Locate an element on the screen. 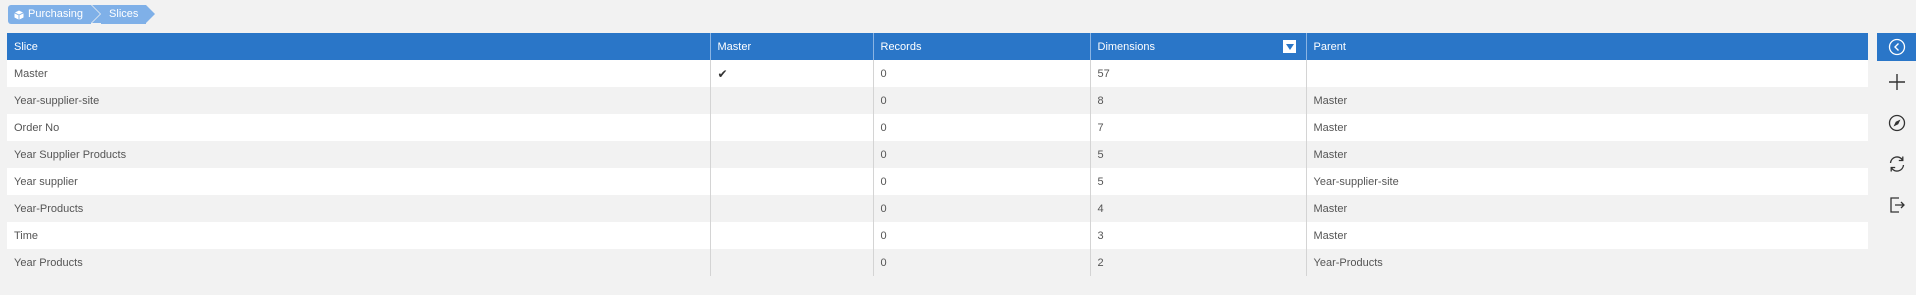 Image resolution: width=1916 pixels, height=295 pixels. cell-master: ✔ is located at coordinates (792, 73).